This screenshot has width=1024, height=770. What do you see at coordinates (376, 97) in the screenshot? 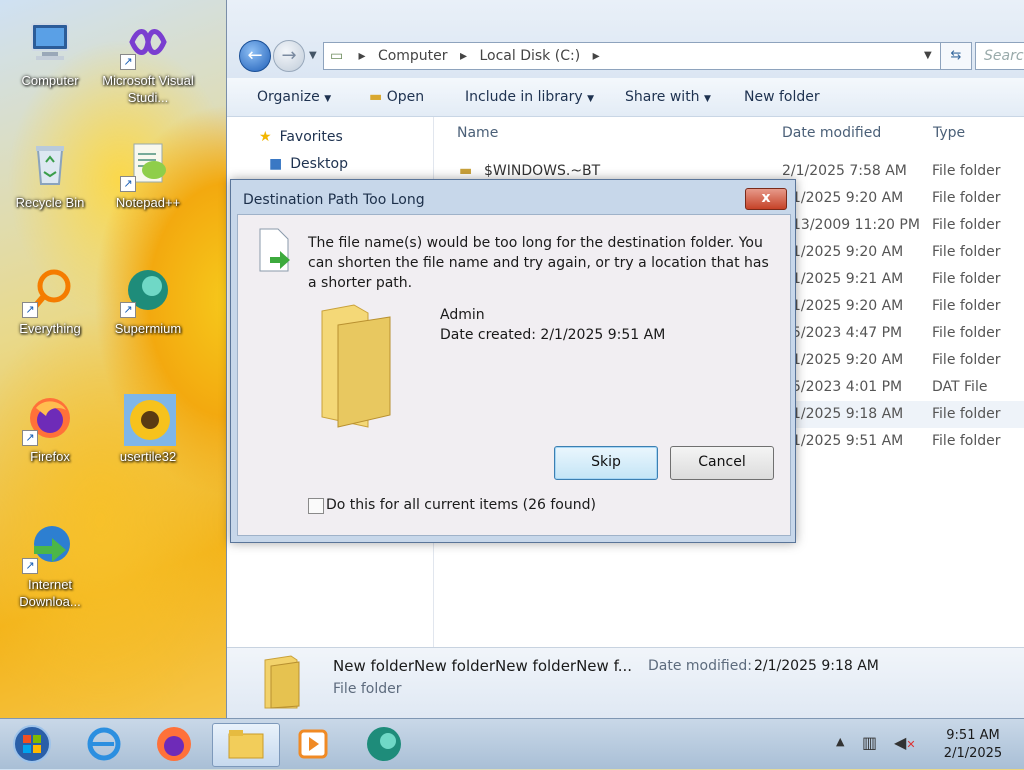
I see `folder-open-icon: ▬` at bounding box center [376, 97].